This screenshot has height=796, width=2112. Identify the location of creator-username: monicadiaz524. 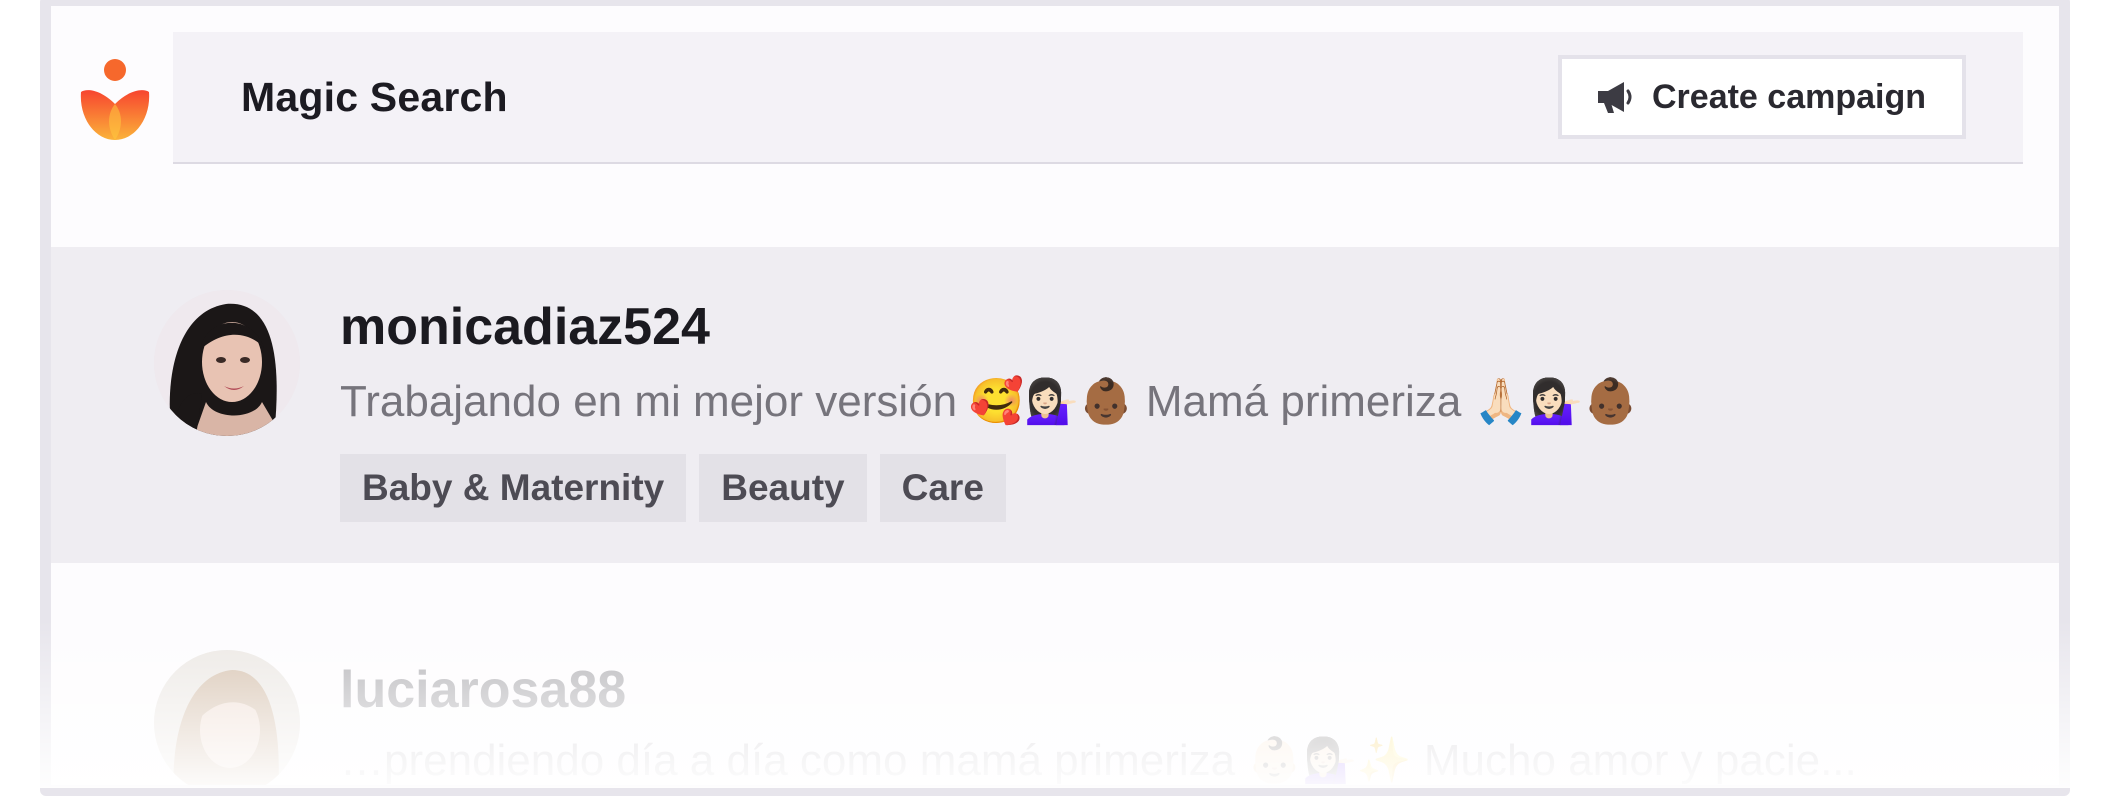
(525, 327).